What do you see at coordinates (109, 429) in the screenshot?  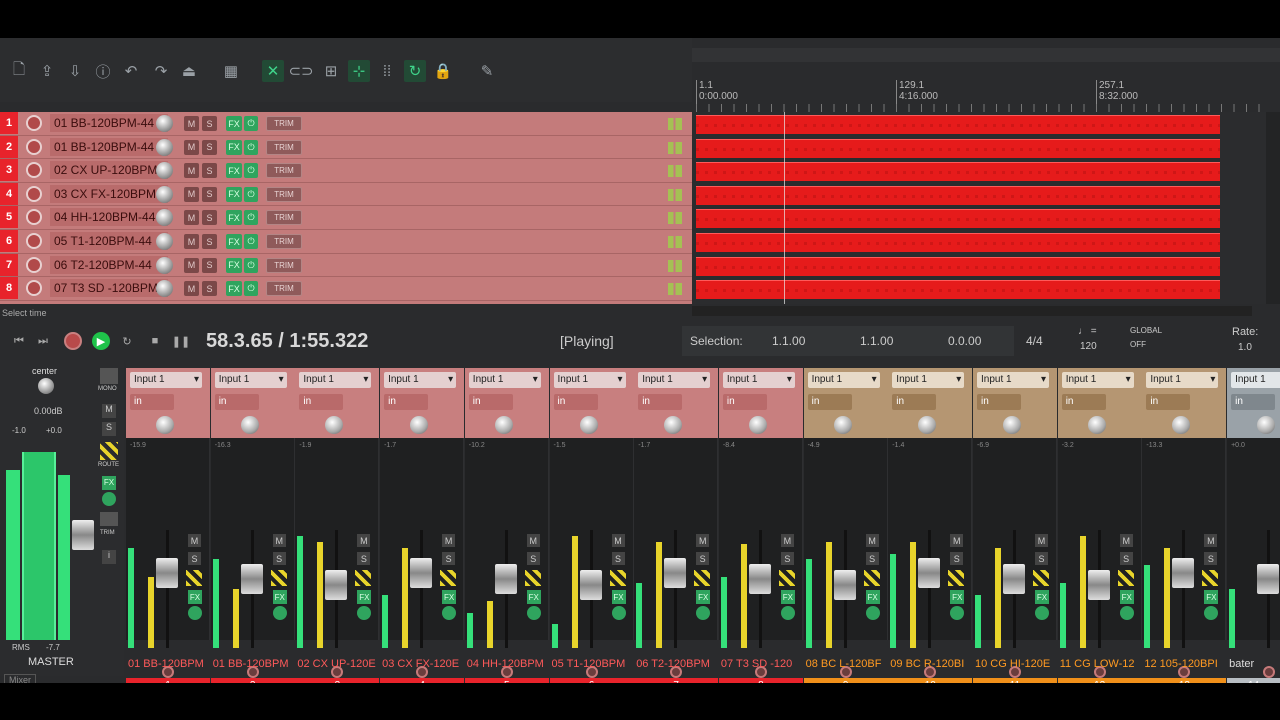 I see `master-solo-button: S` at bounding box center [109, 429].